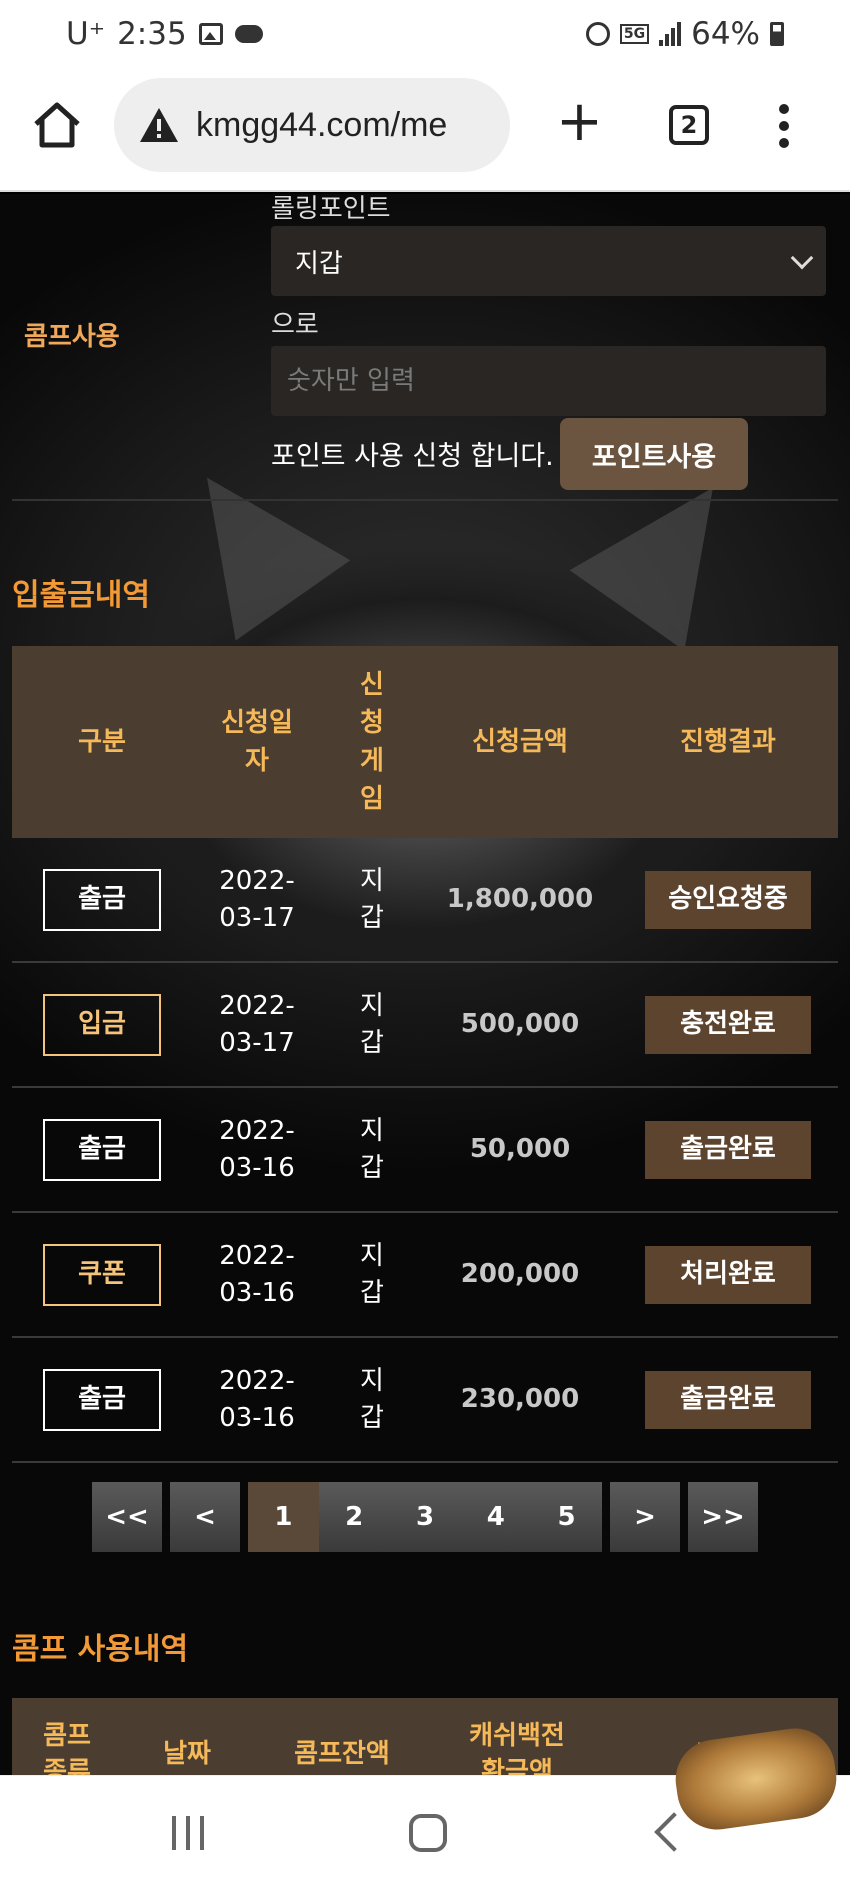  Describe the element at coordinates (210, 34) in the screenshot. I see `gallery-icon` at that location.